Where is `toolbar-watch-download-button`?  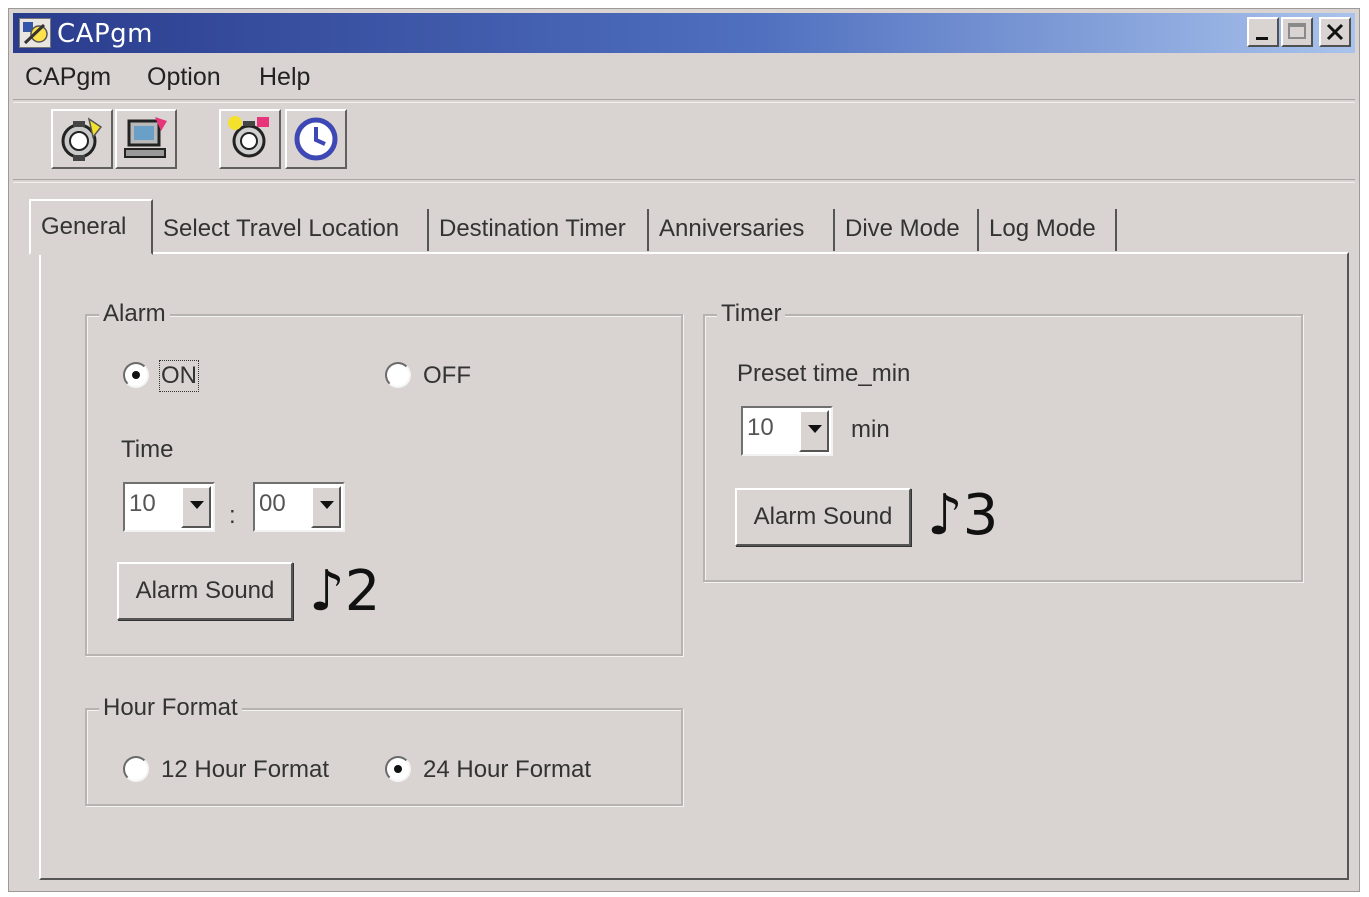 toolbar-watch-download-button is located at coordinates (82, 139).